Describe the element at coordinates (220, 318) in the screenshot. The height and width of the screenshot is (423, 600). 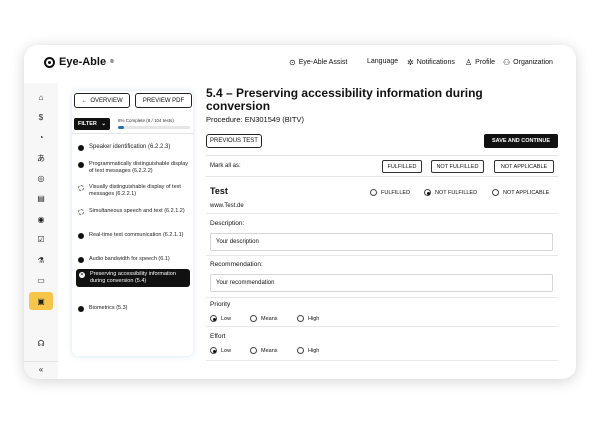
I see `priority-low: Low` at that location.